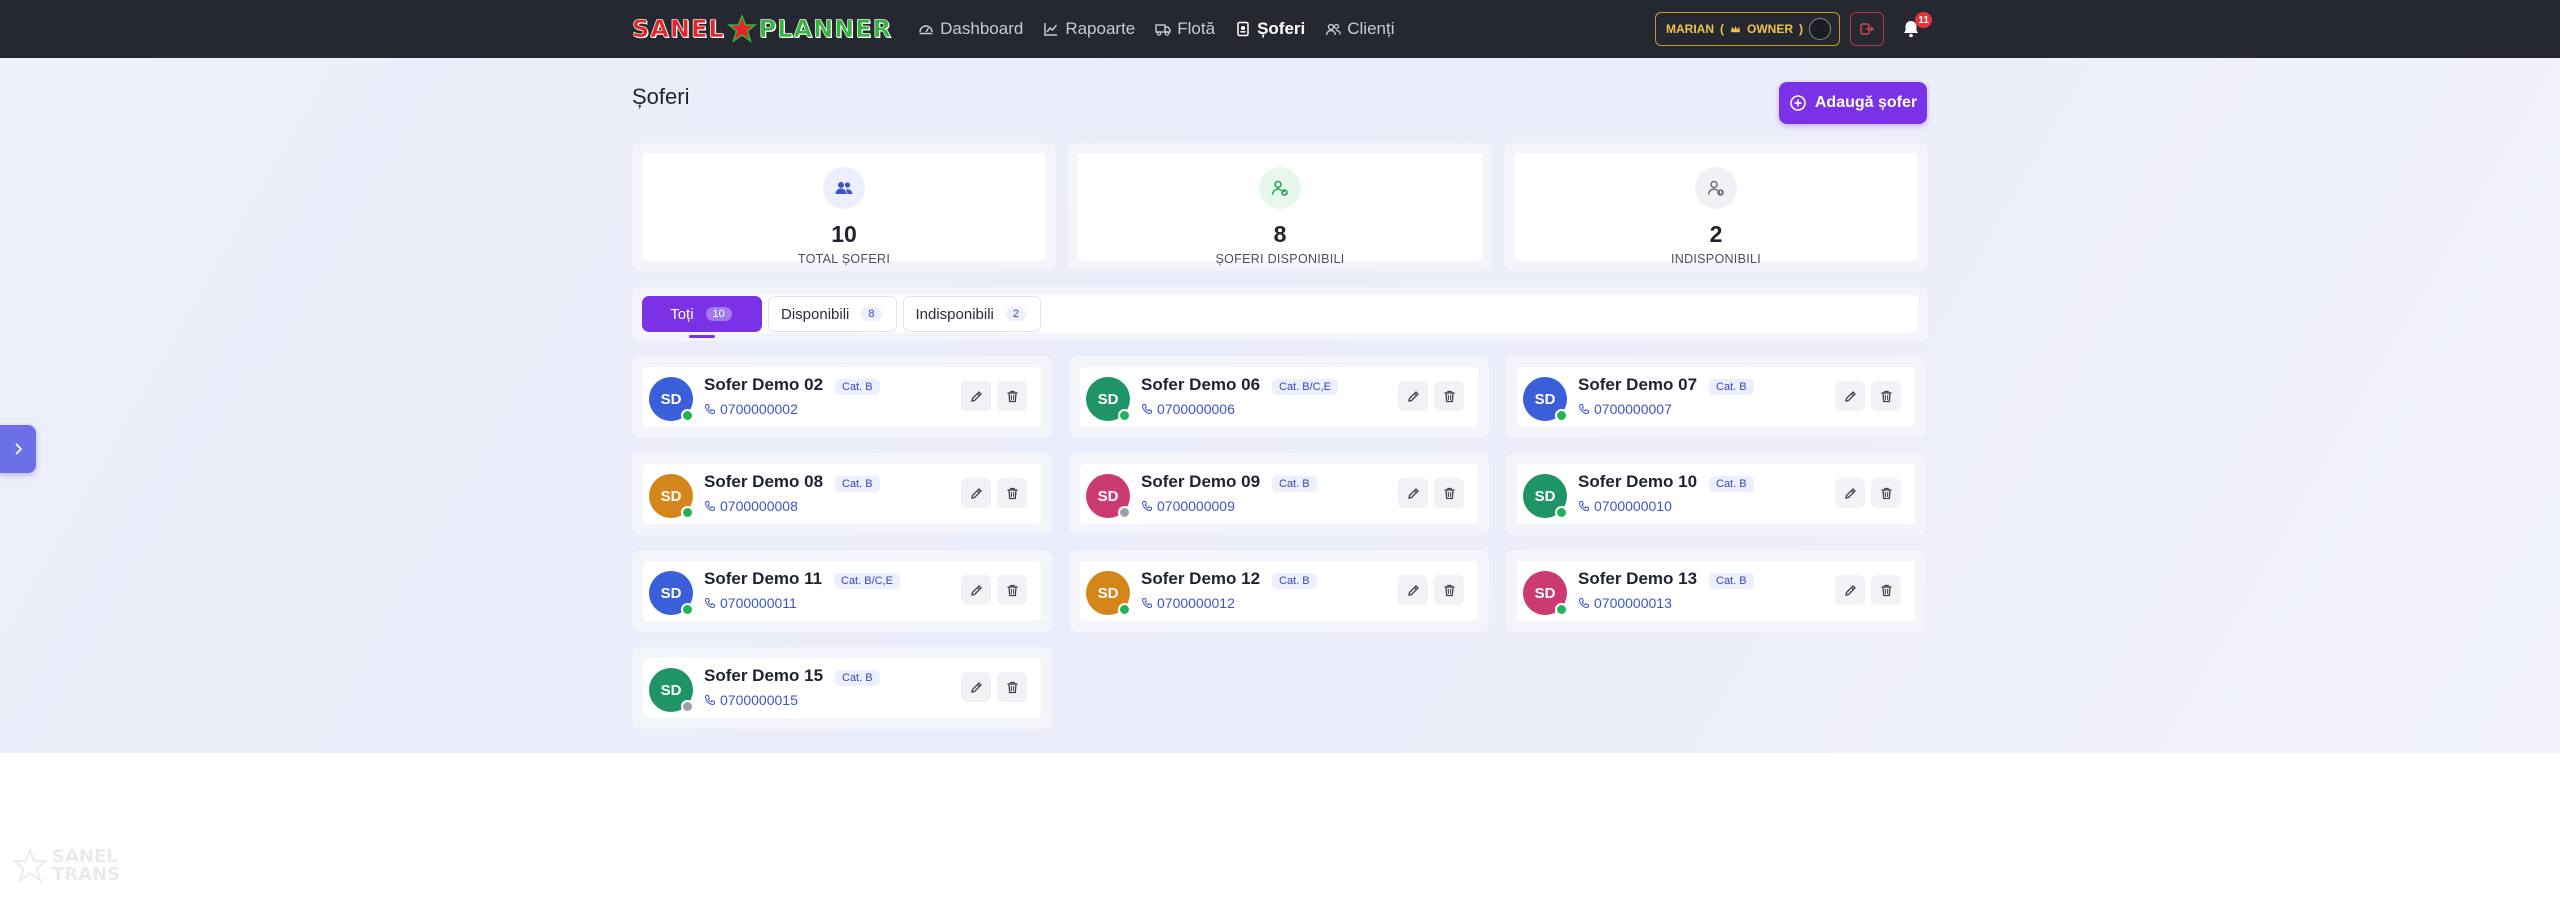  What do you see at coordinates (1716, 397) in the screenshot?
I see `driver-card: SD Sofer Demo 07 Cat. B 0700000007` at bounding box center [1716, 397].